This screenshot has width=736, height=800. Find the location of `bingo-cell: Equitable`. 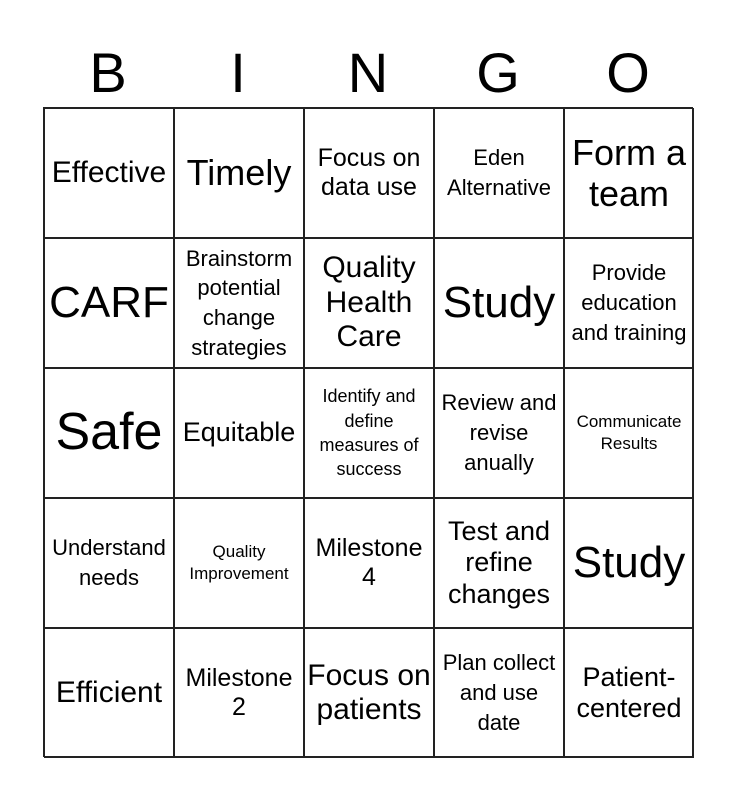

bingo-cell: Equitable is located at coordinates (239, 433).